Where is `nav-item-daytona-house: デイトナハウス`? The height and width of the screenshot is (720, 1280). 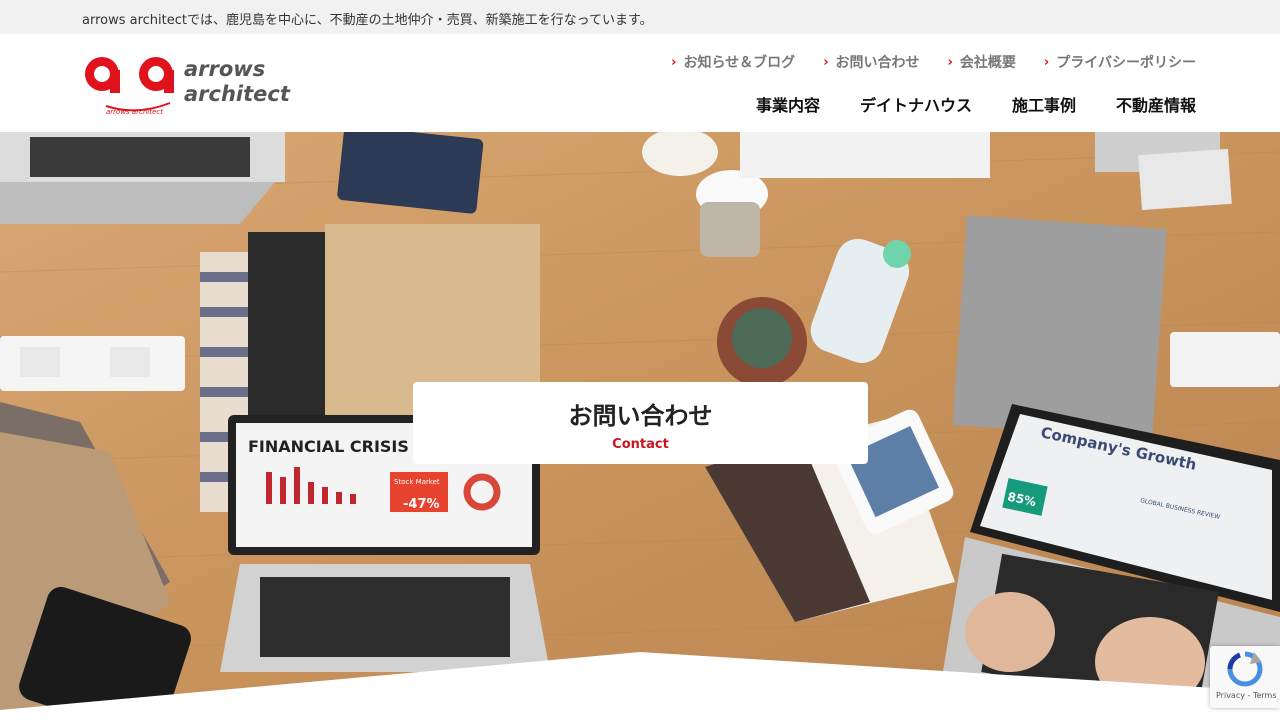
nav-item-daytona-house: デイトナハウス is located at coordinates (916, 104).